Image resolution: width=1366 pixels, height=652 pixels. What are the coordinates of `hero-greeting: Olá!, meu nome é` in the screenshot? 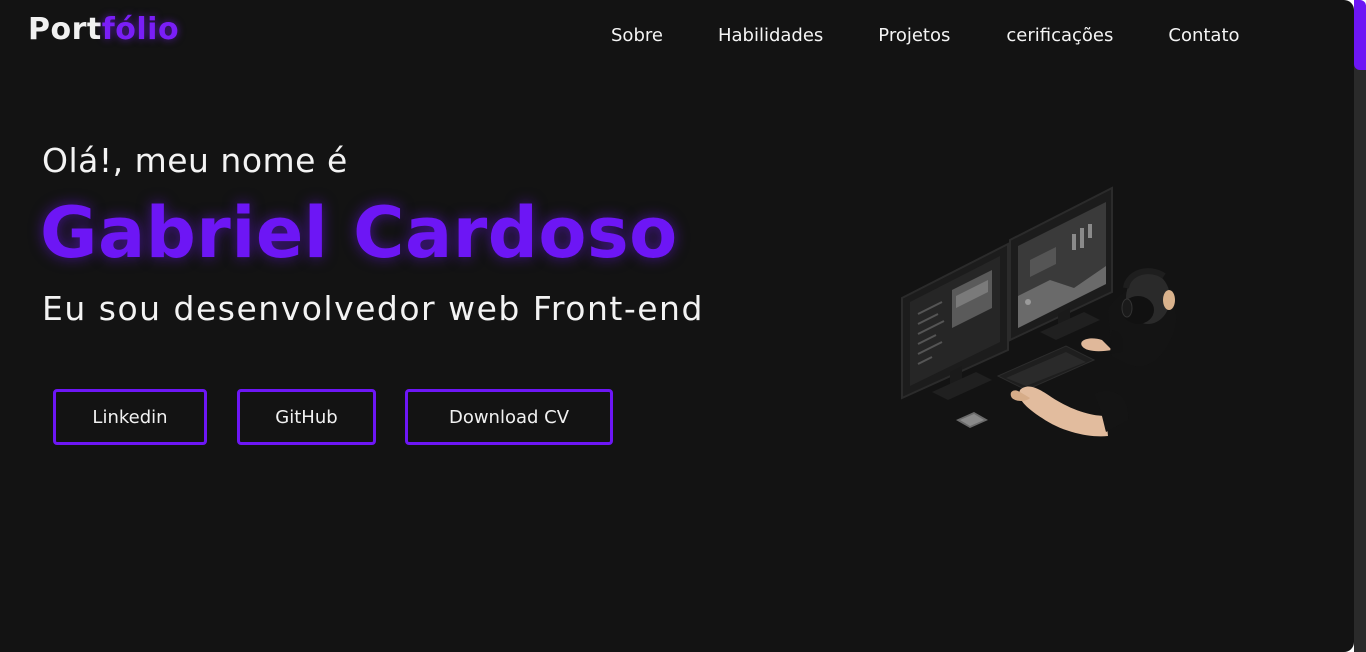 It's located at (195, 160).